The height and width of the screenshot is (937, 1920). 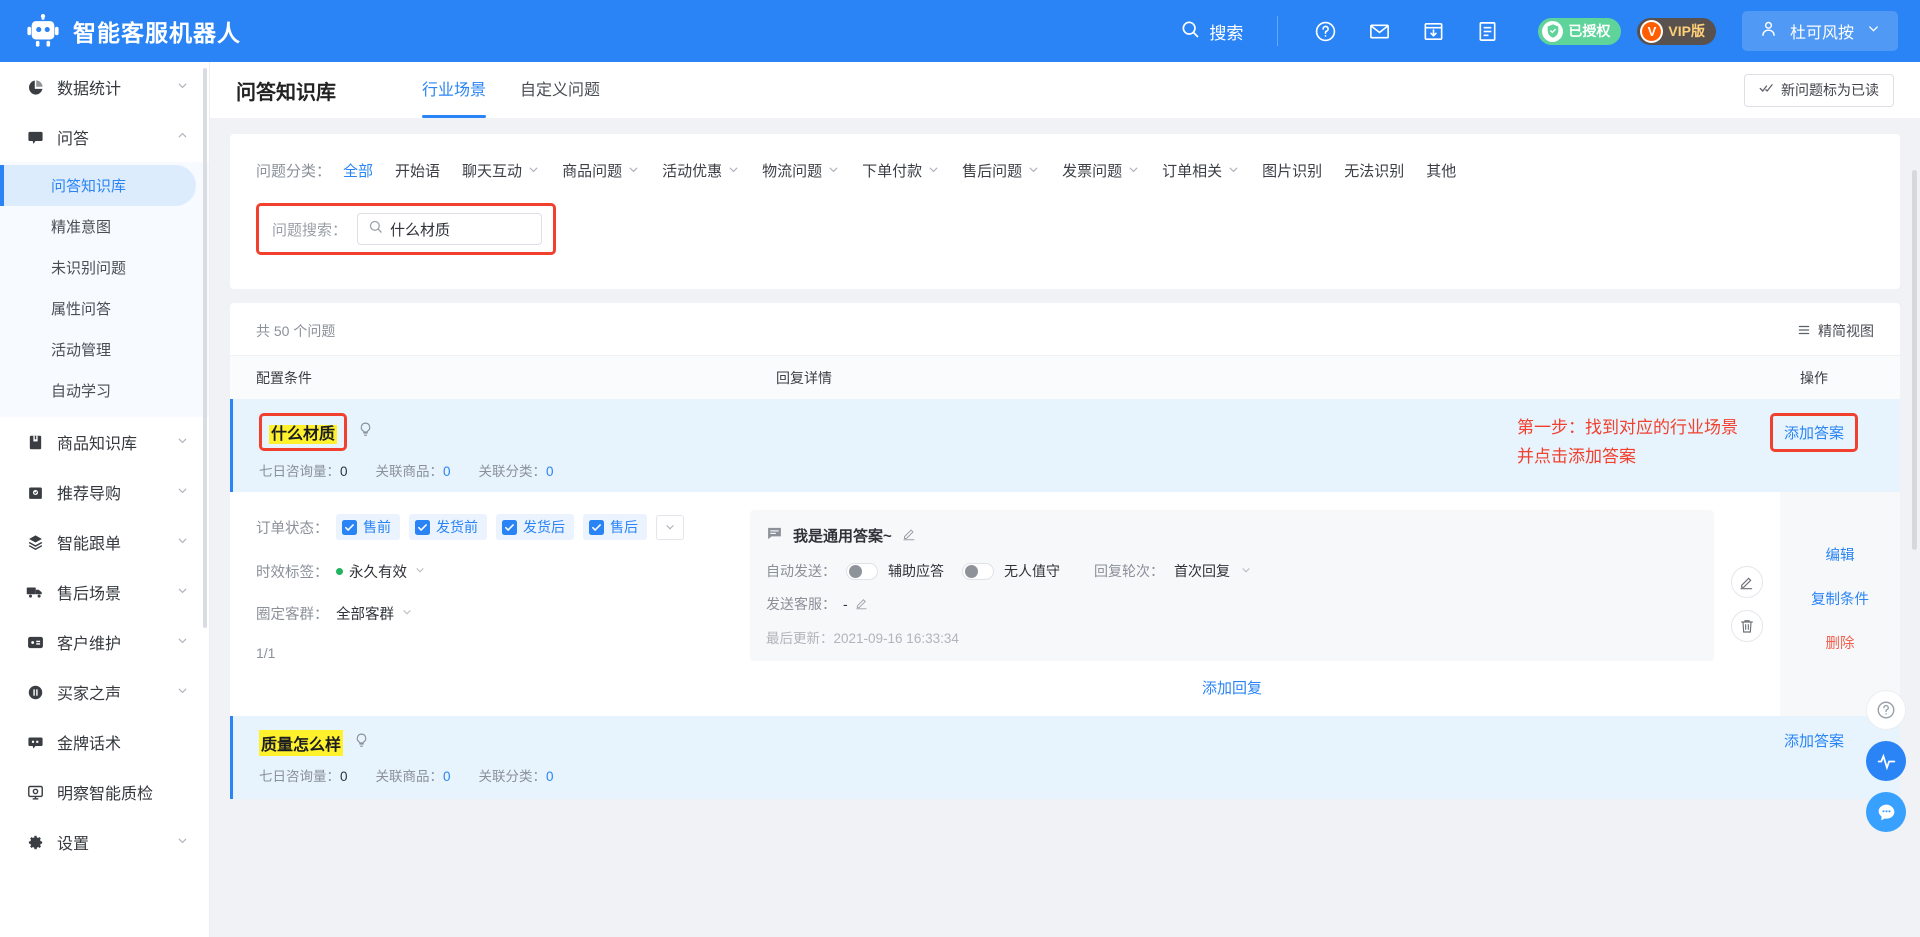 What do you see at coordinates (1580, 31) in the screenshot?
I see `status-badge-authorized: 已授权` at bounding box center [1580, 31].